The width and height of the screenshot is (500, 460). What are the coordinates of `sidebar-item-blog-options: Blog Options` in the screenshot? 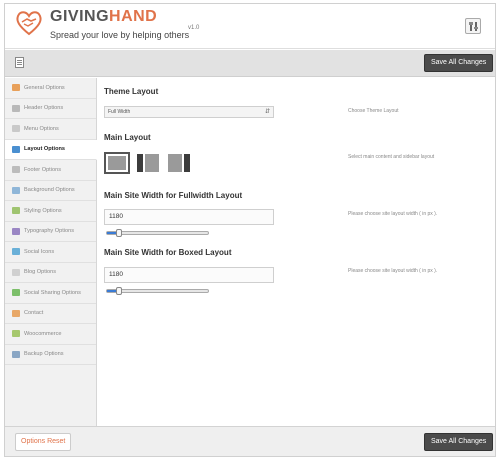 It's located at (50, 273).